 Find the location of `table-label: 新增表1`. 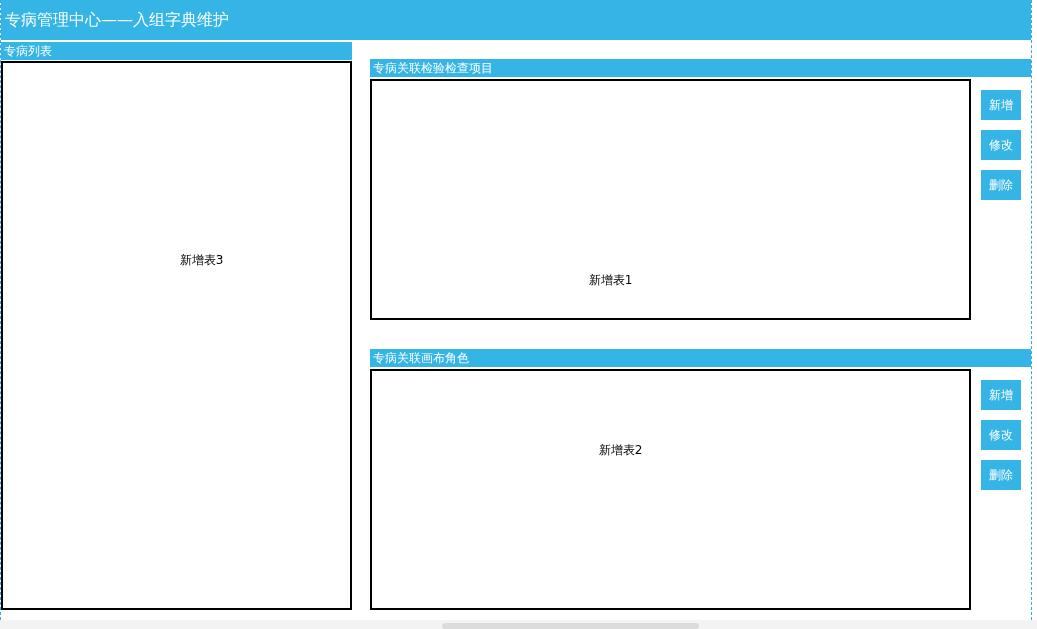

table-label: 新增表1 is located at coordinates (610, 280).